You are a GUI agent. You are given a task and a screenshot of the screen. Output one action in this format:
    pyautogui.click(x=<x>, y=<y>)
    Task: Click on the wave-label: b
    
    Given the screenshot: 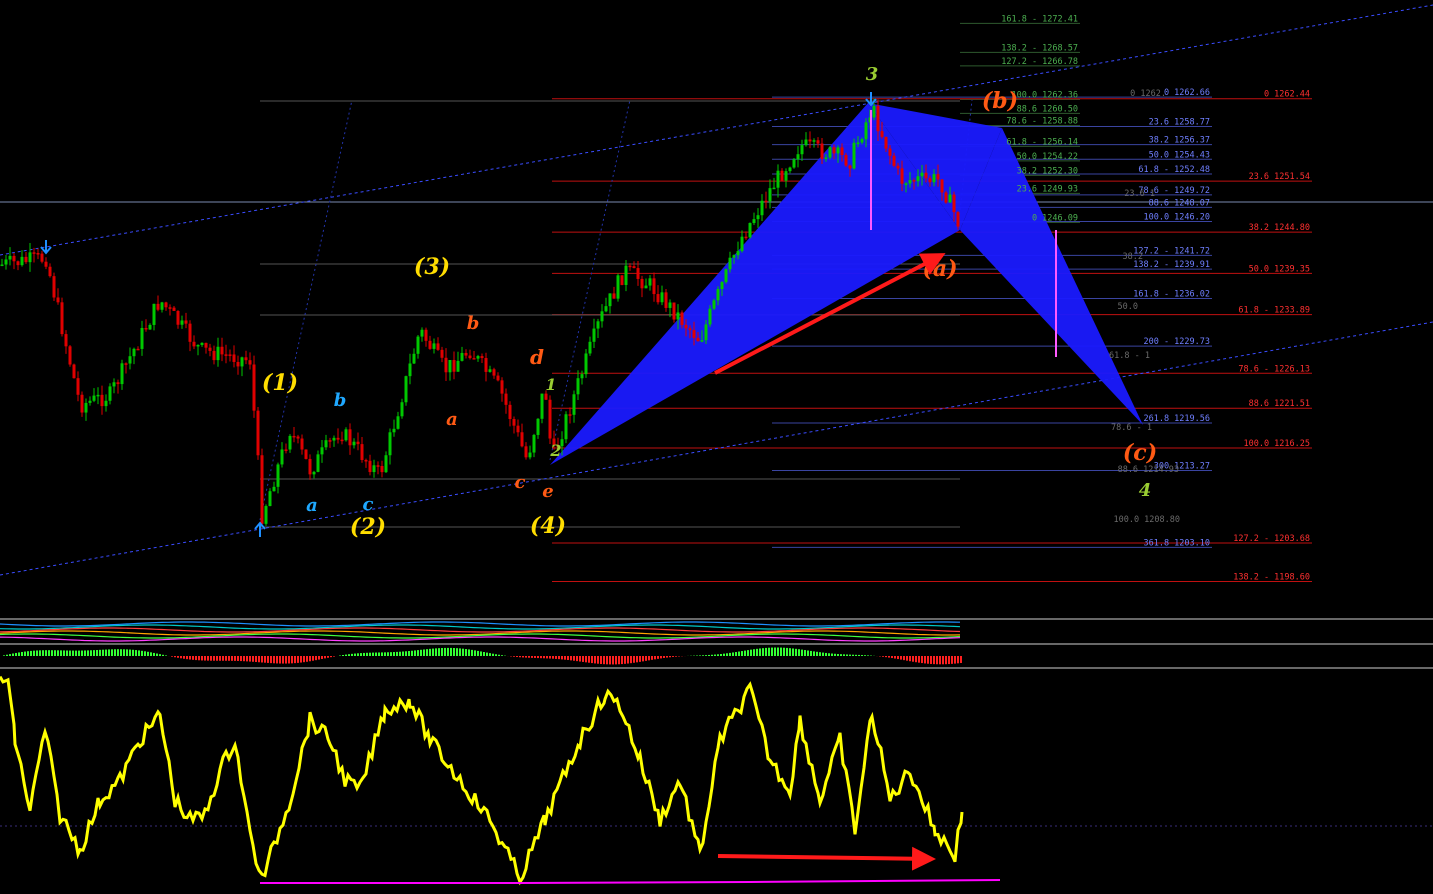 What is the action you would take?
    pyautogui.click(x=473, y=323)
    